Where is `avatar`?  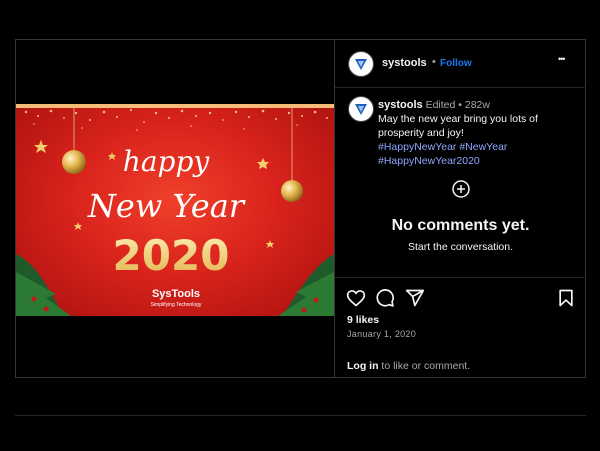 avatar is located at coordinates (361, 64).